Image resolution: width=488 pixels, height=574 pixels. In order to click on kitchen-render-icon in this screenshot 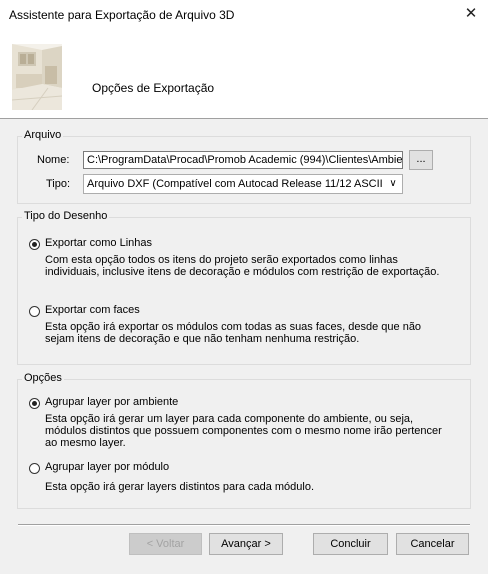, I will do `click(37, 77)`.